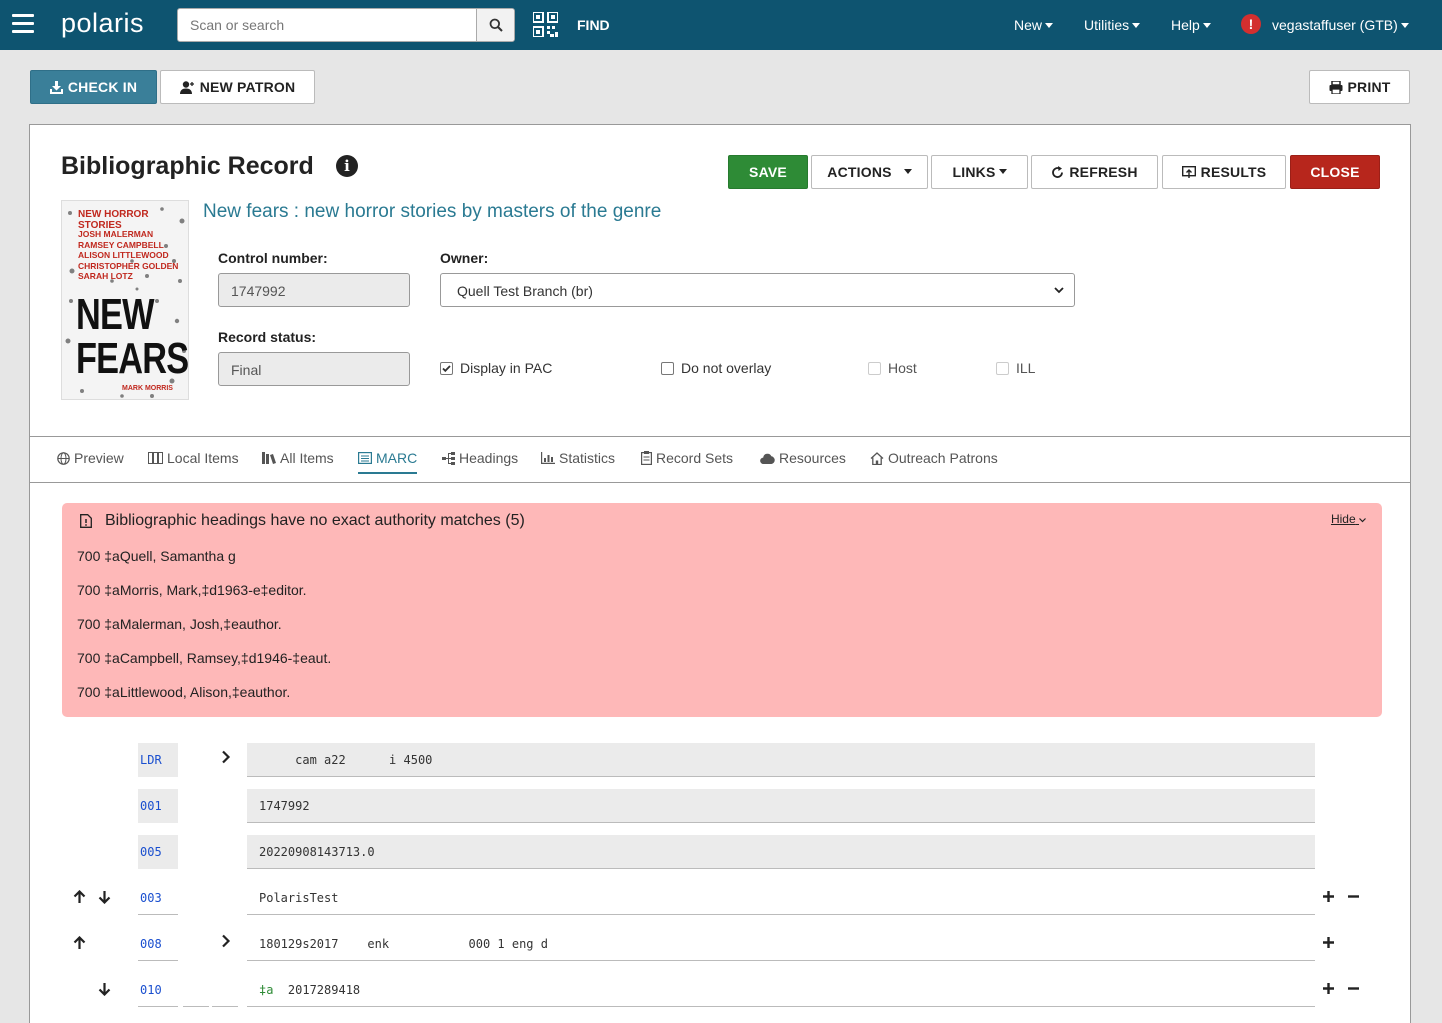  I want to click on actions-button: ACTIONS, so click(869, 172).